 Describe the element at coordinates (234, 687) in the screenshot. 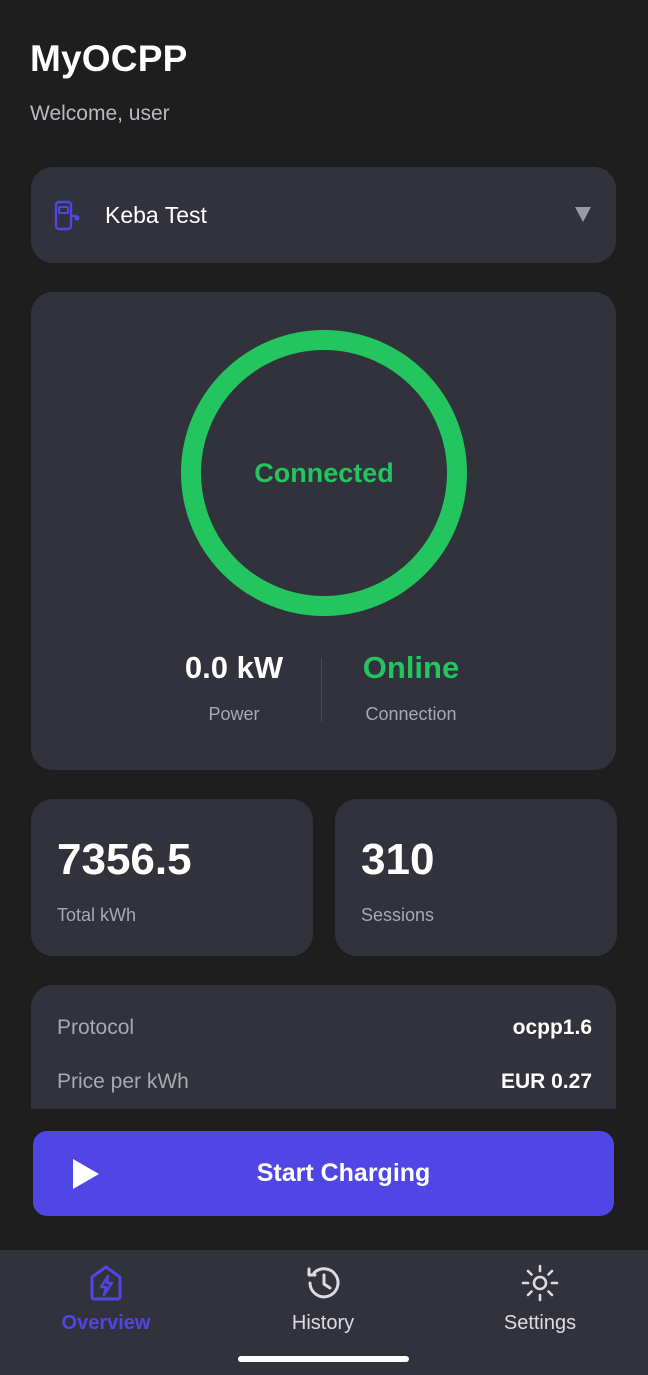

I see `power-stat: 0.0 kW Power` at that location.